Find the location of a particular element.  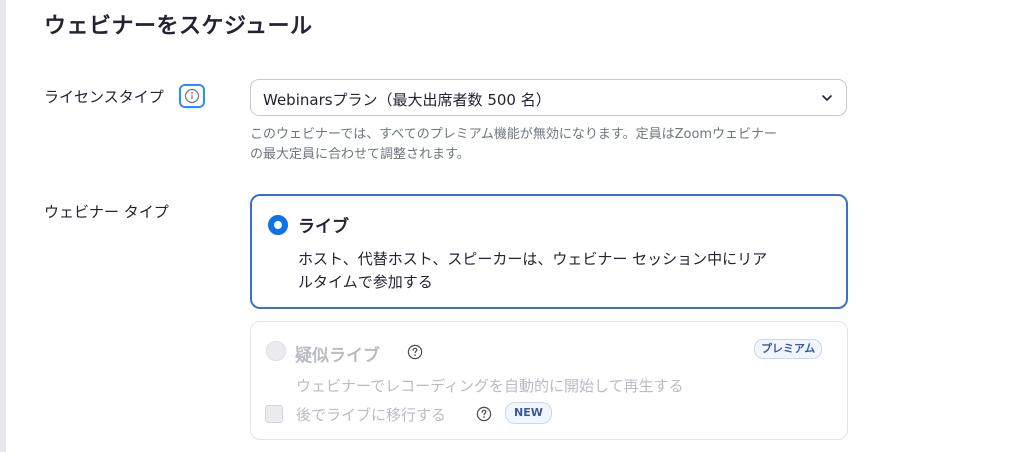

simulive-option-description: ウェビナーでレコーディングを自動的に開始して再生する is located at coordinates (490, 386).